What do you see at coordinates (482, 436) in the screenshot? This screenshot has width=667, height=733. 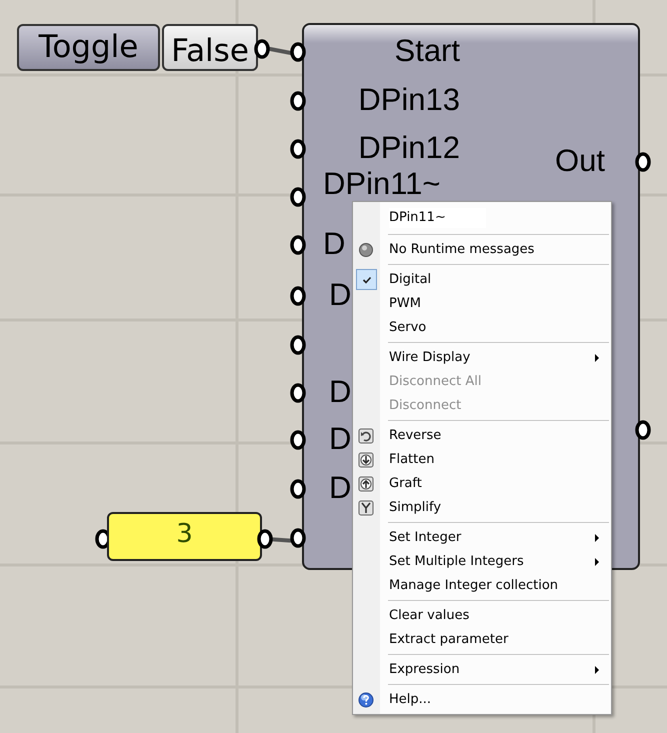 I see `menu-item: Reverse` at bounding box center [482, 436].